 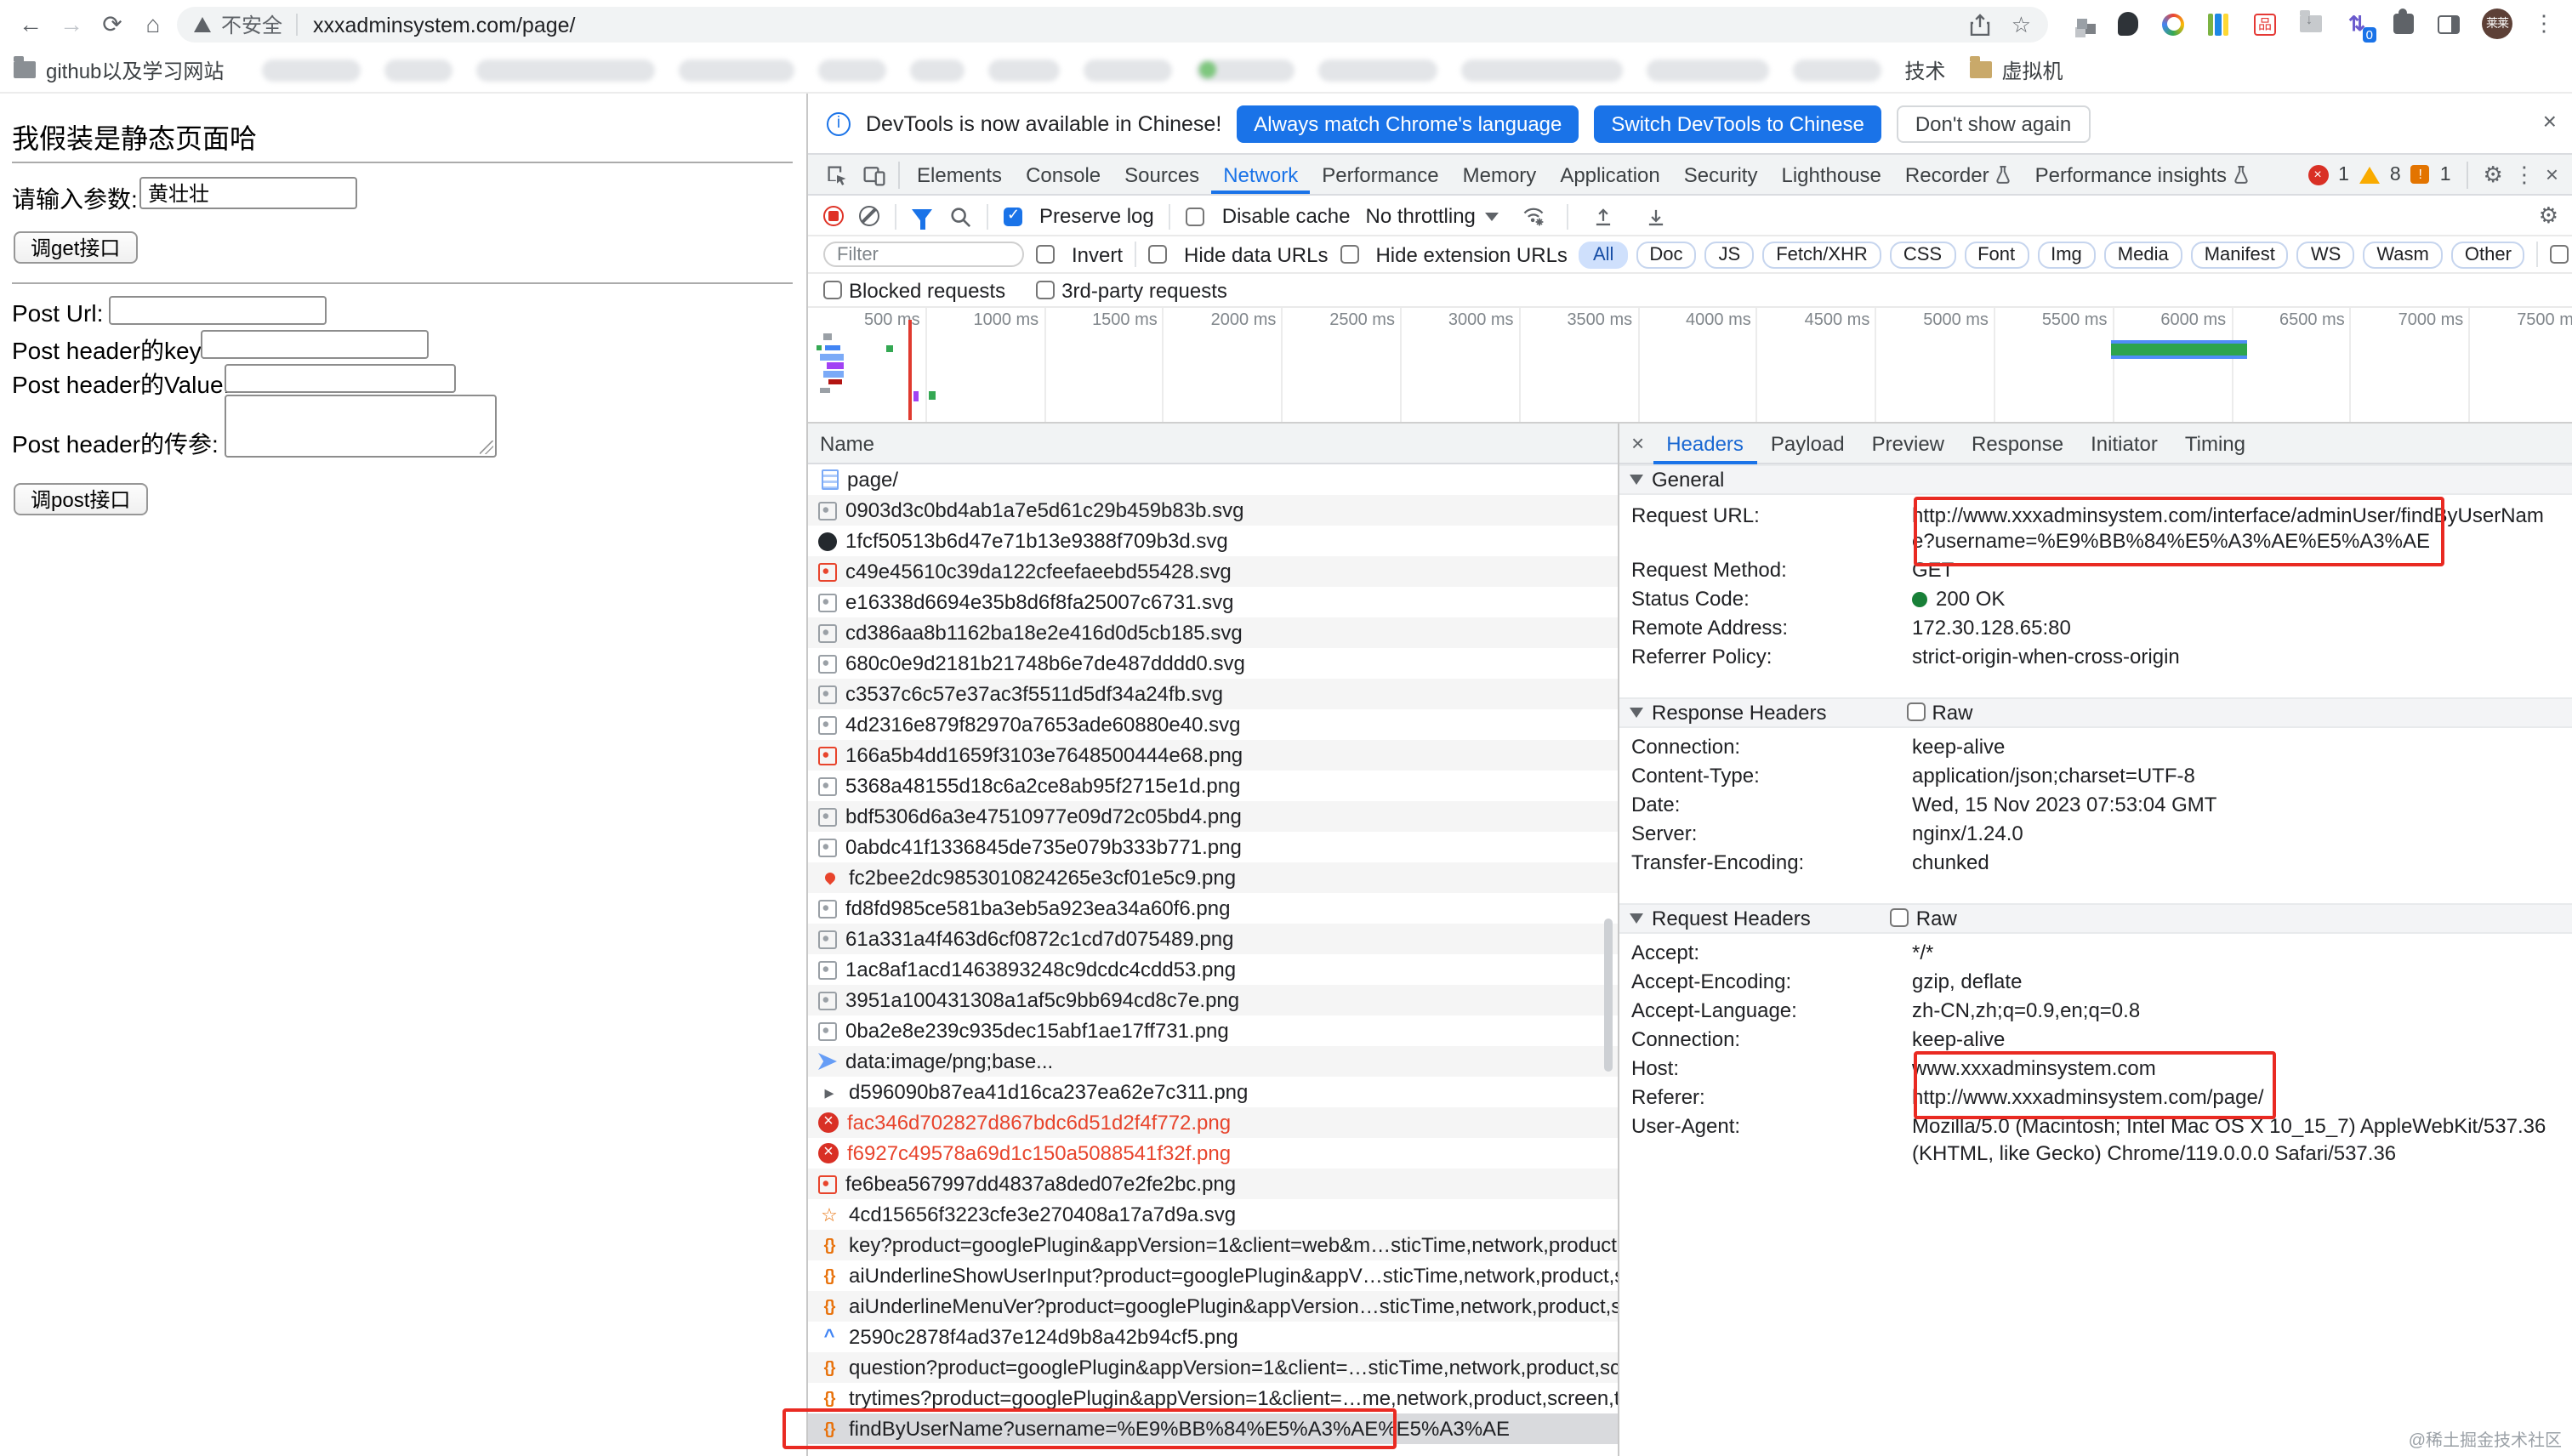 What do you see at coordinates (2493, 174) in the screenshot?
I see `devtools-settings-icon: ⚙` at bounding box center [2493, 174].